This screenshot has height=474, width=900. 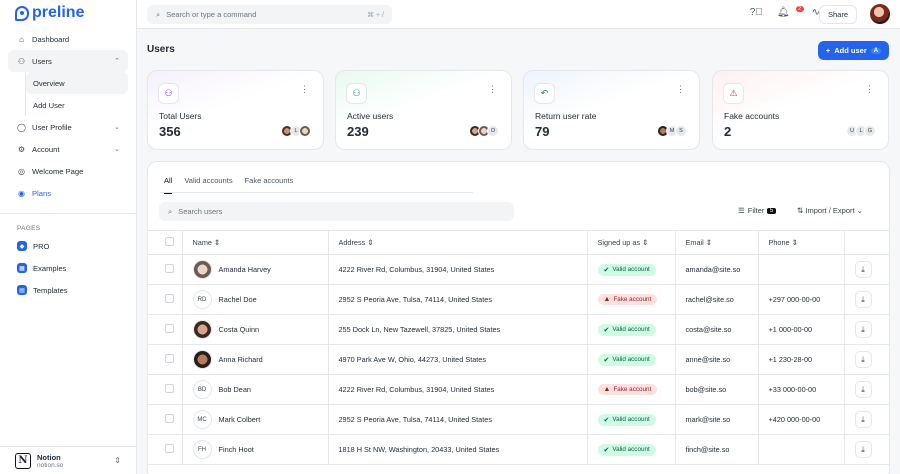 What do you see at coordinates (336, 211) in the screenshot?
I see `user-search-input: ⌕ Search users` at bounding box center [336, 211].